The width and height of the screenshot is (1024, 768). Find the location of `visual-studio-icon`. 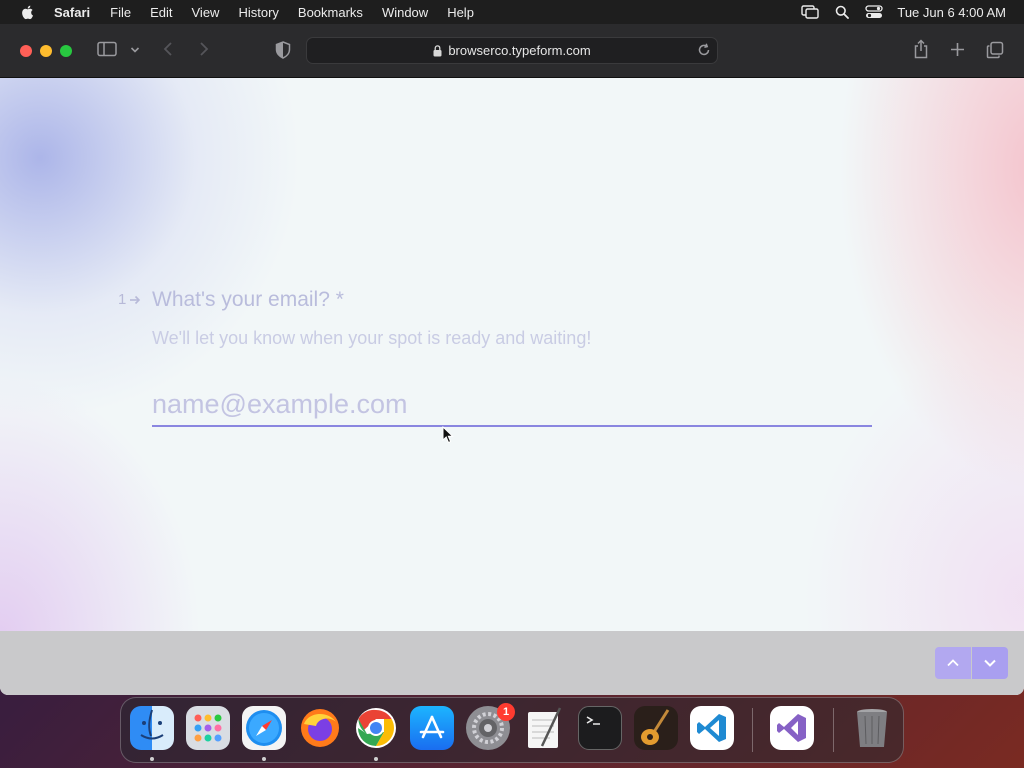

visual-studio-icon is located at coordinates (792, 728).